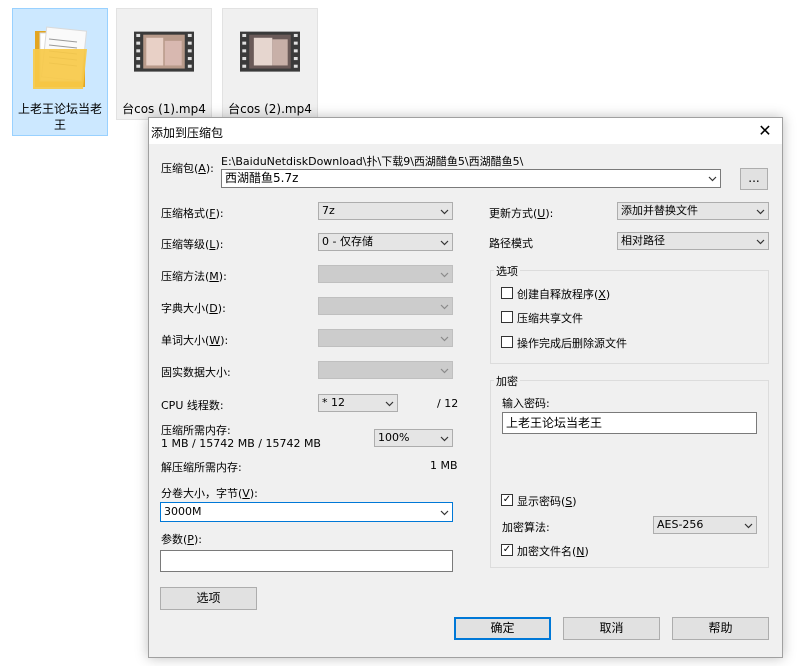 This screenshot has width=800, height=666. I want to click on cpu-threads-label: CPU 线程数:, so click(192, 405).